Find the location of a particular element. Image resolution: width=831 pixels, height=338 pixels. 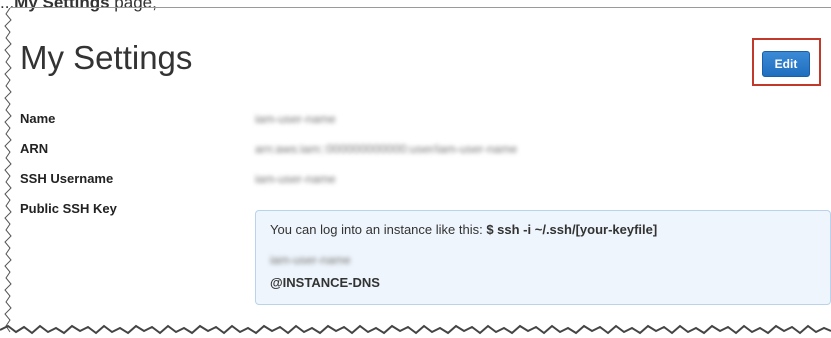

ssh-intro-text: You can log into an instance like this: is located at coordinates (378, 229).